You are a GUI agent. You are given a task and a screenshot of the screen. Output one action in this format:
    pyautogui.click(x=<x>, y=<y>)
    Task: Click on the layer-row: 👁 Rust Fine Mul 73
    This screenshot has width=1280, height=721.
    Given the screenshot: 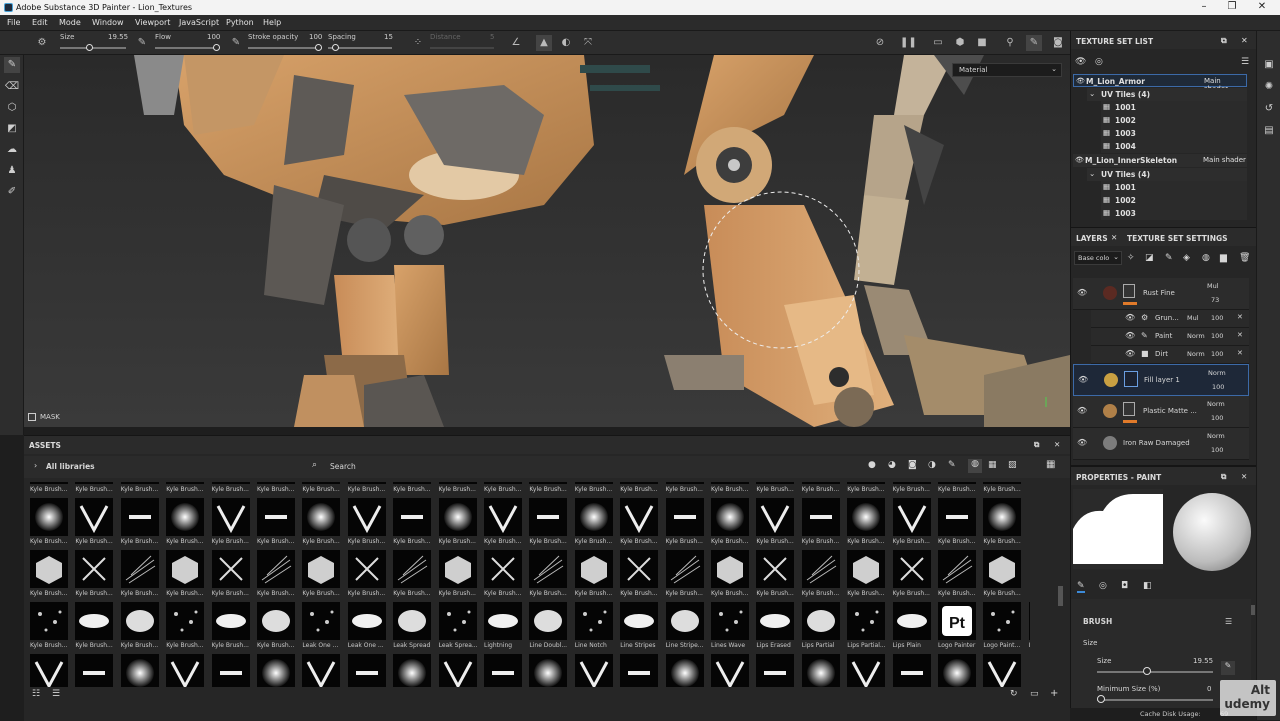 What is the action you would take?
    pyautogui.click(x=1161, y=294)
    